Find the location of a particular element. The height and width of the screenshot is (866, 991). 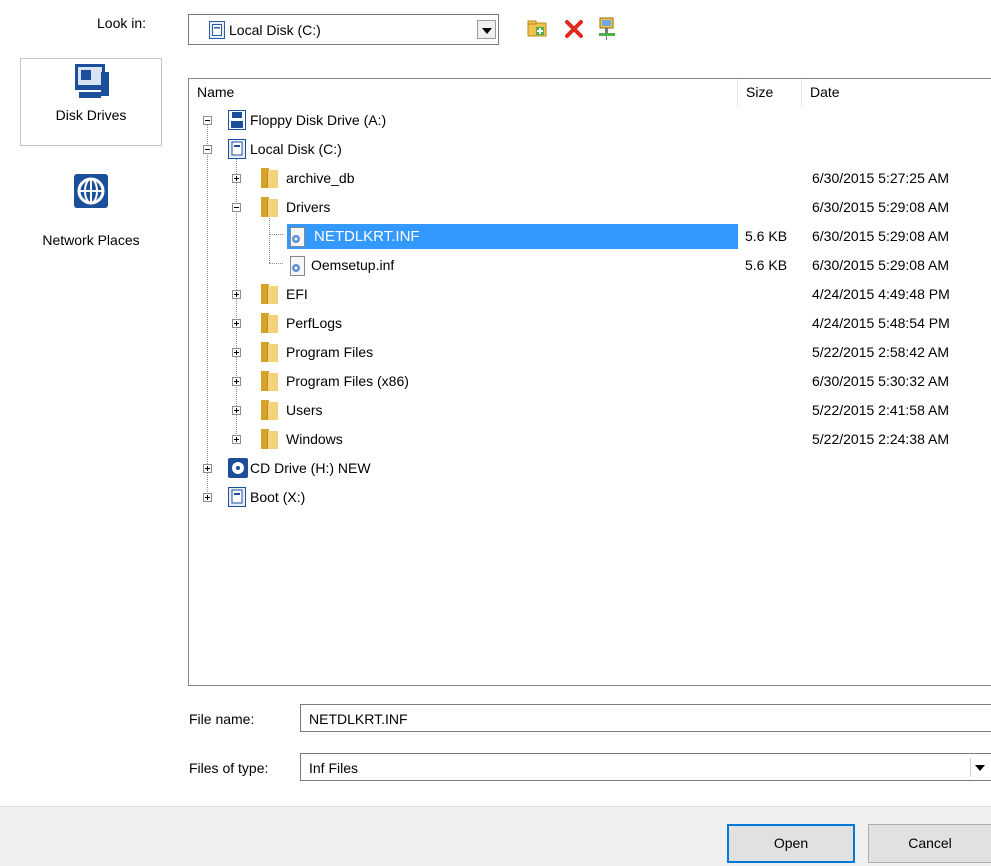

column-size-header: Size is located at coordinates (770, 92).